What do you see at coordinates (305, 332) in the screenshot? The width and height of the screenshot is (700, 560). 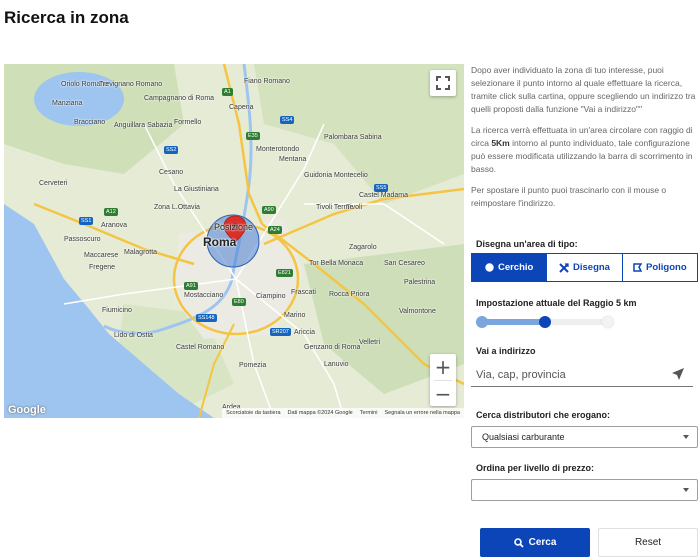 I see `map-label: Ariccia` at bounding box center [305, 332].